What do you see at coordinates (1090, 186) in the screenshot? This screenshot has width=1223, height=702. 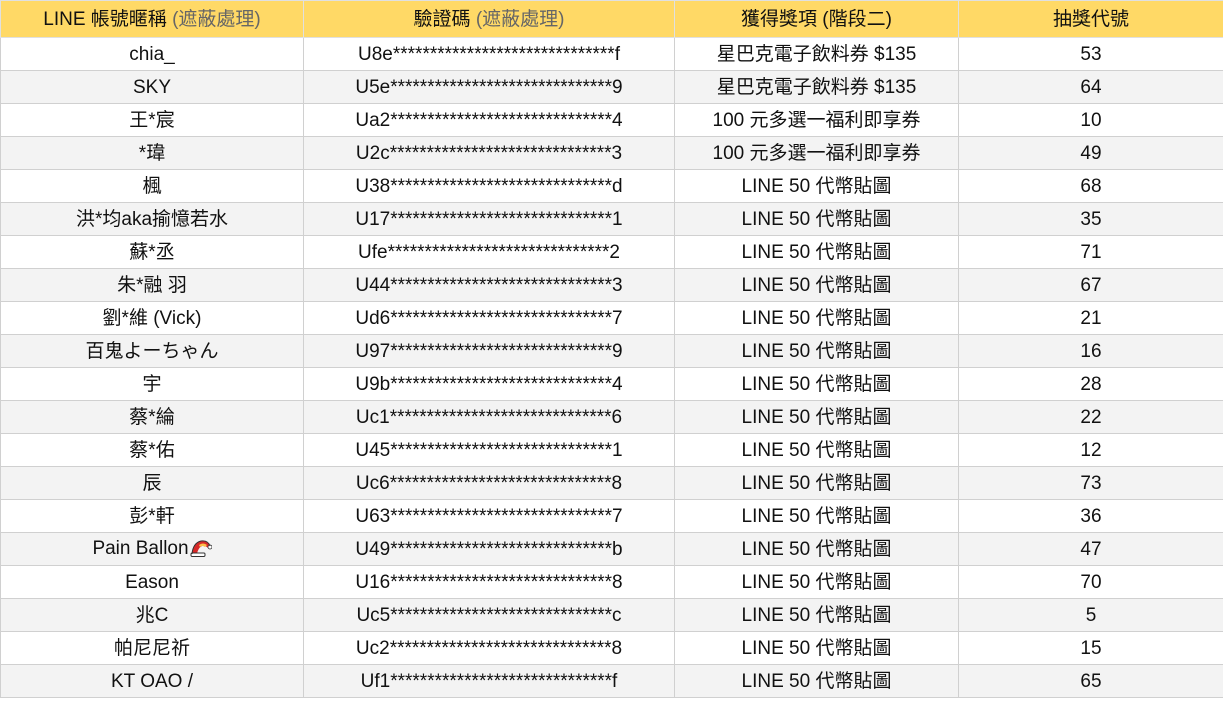 I see `cell-lottery: 68` at bounding box center [1090, 186].